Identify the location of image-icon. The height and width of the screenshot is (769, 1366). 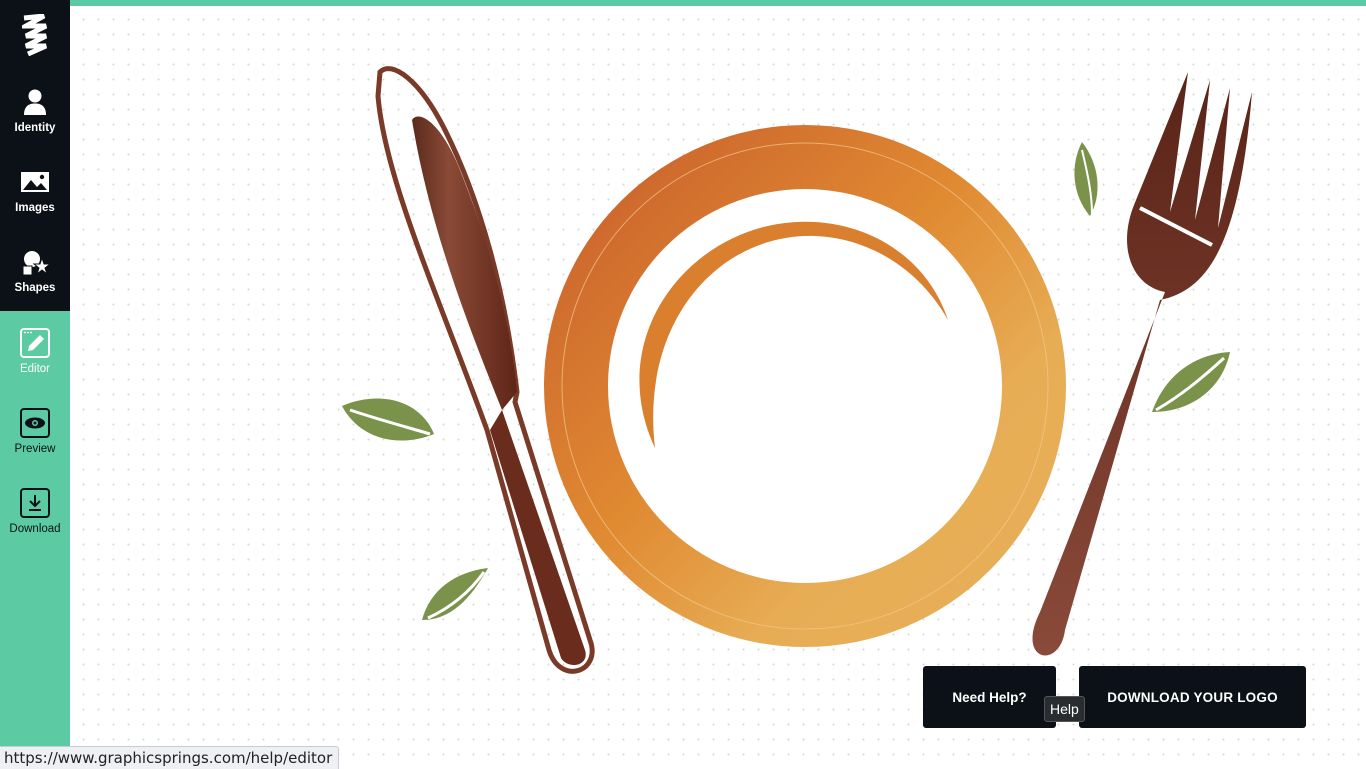
(35, 182).